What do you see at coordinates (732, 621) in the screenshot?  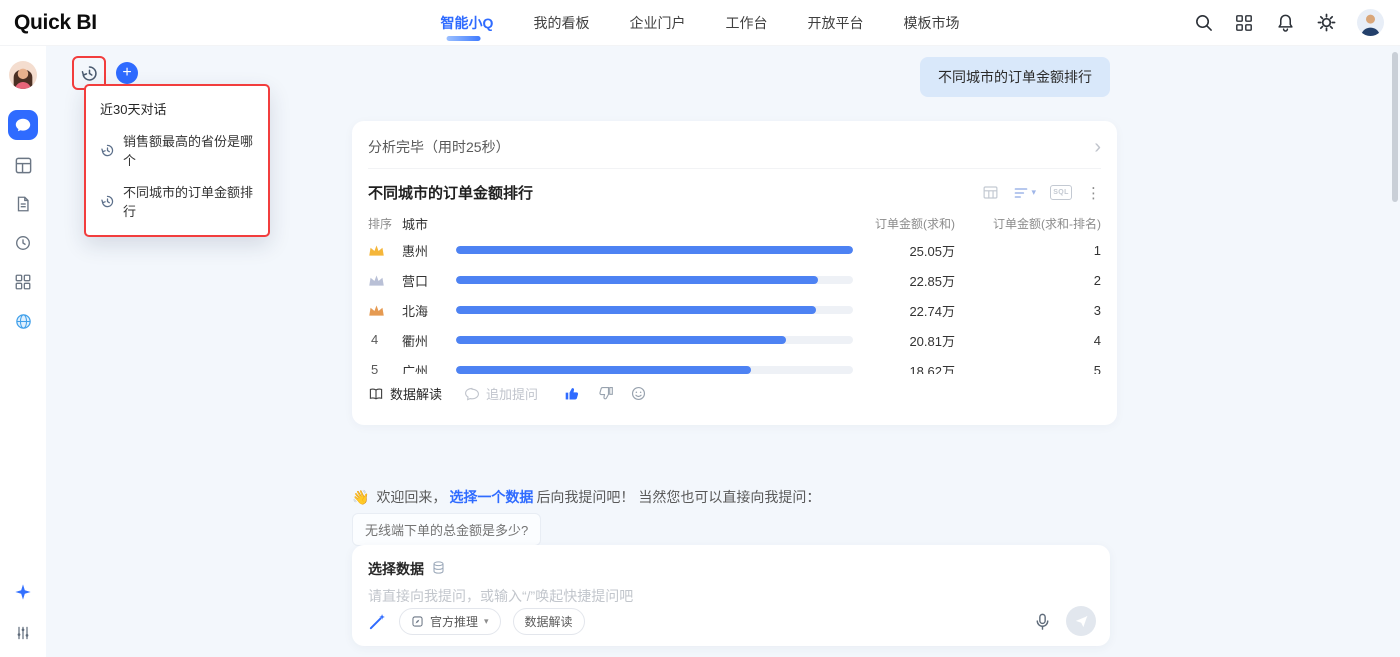 I see `composer-toolbar: 官方推理 ▾ 数据解读` at bounding box center [732, 621].